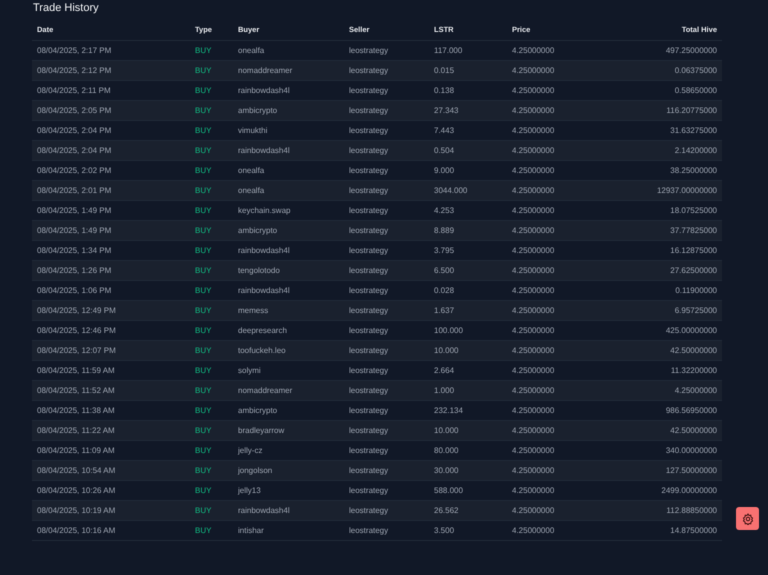 This screenshot has height=575, width=768. What do you see at coordinates (669, 450) in the screenshot?
I see `table-cell: 340.00000000` at bounding box center [669, 450].